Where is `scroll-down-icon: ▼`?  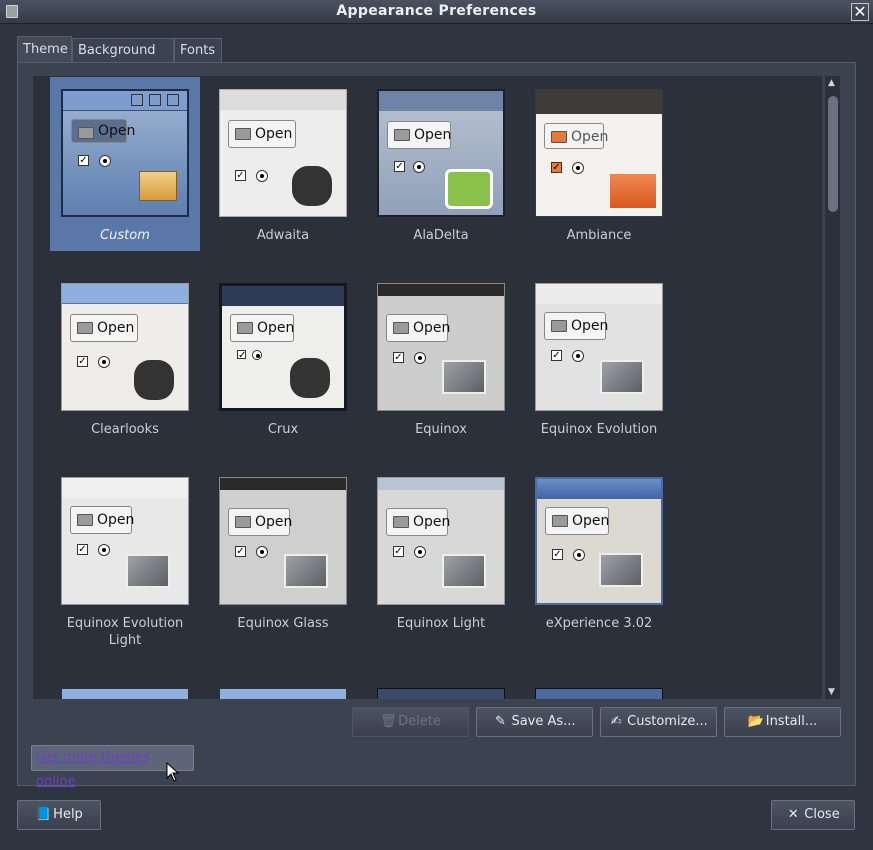 scroll-down-icon: ▼ is located at coordinates (831, 692).